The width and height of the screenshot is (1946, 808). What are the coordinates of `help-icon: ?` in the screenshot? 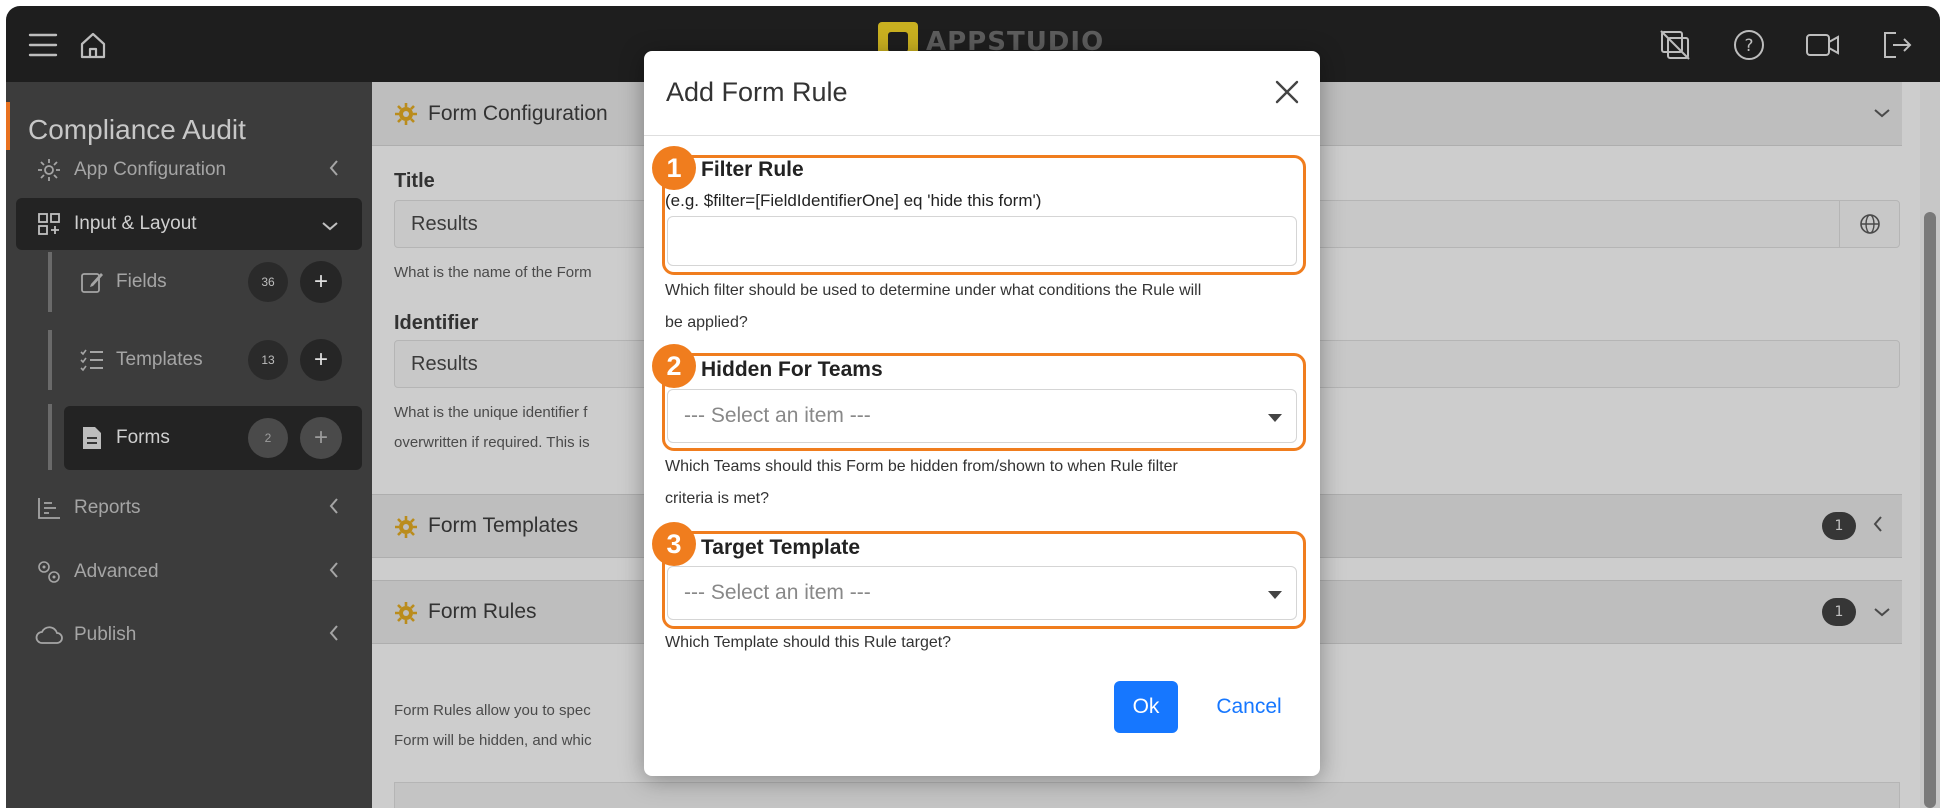 It's located at (1749, 45).